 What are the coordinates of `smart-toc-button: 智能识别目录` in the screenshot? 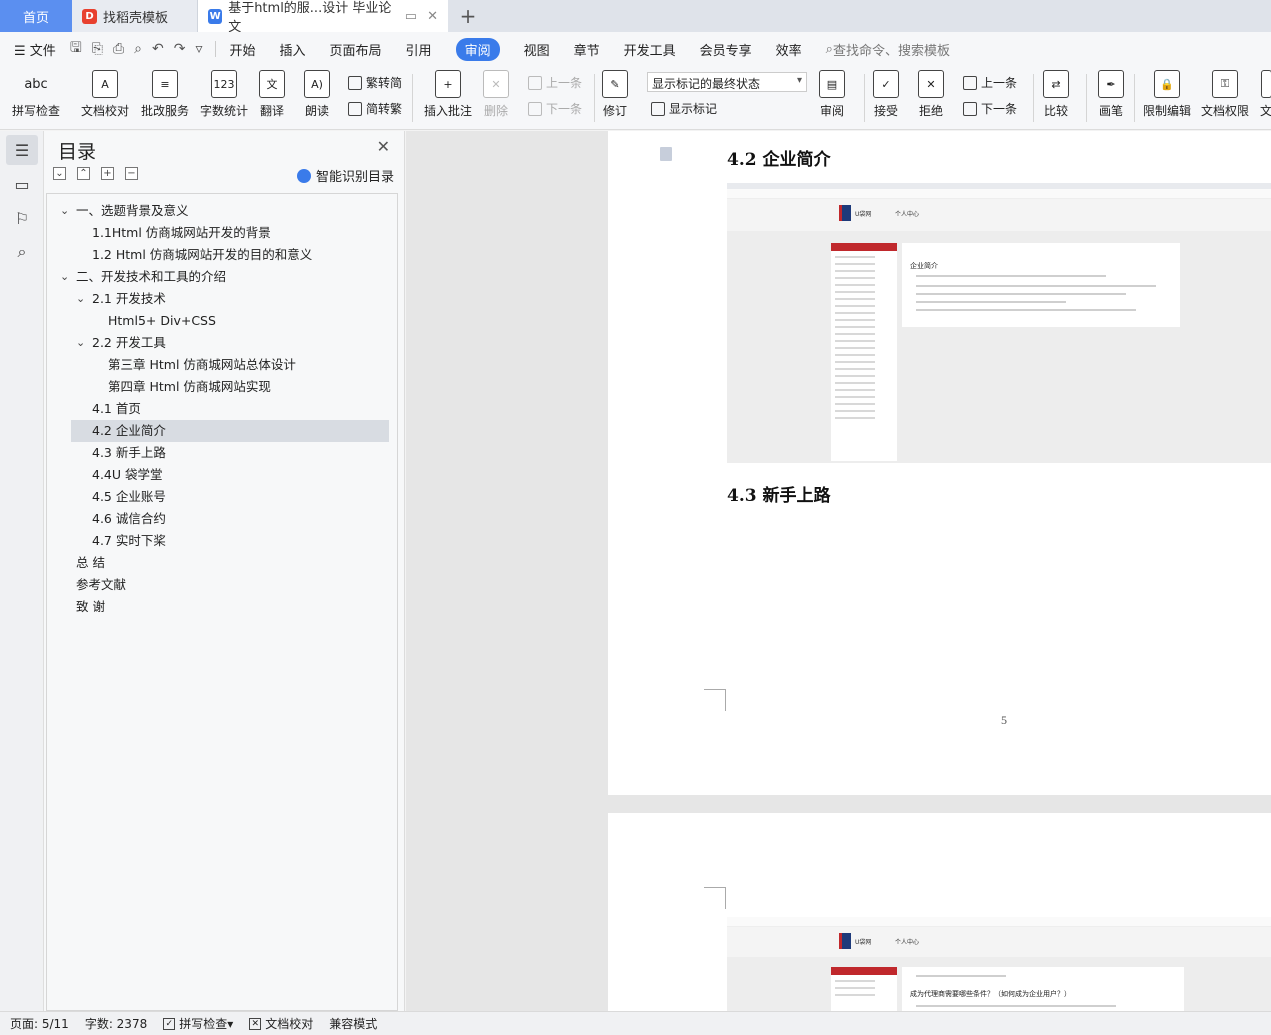 It's located at (345, 175).